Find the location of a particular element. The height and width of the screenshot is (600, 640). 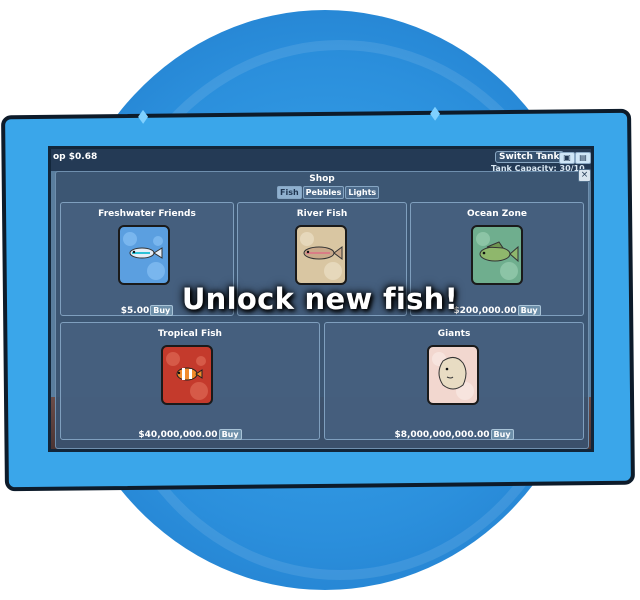

promo-headline: Unlock new fish! is located at coordinates (320, 299).